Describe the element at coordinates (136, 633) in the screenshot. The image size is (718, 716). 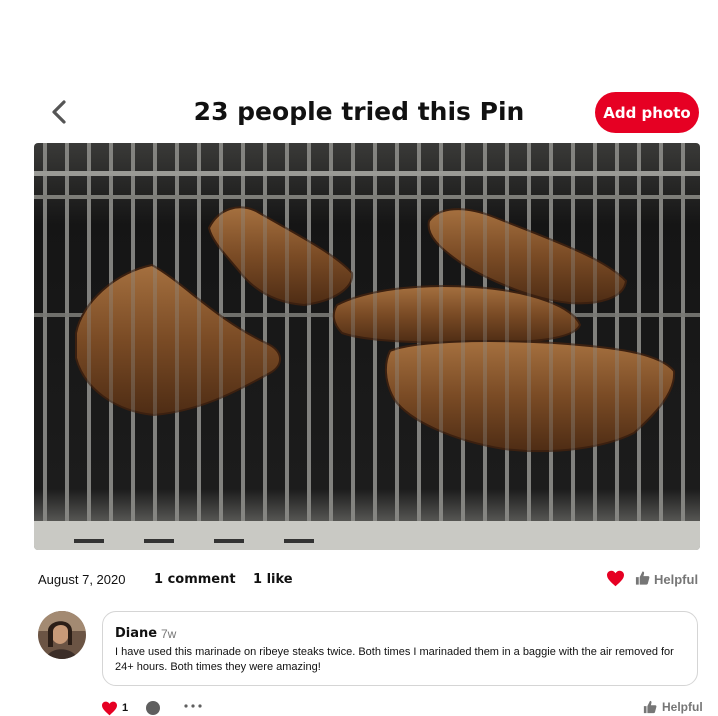
I see `comment-author: Diane` at that location.